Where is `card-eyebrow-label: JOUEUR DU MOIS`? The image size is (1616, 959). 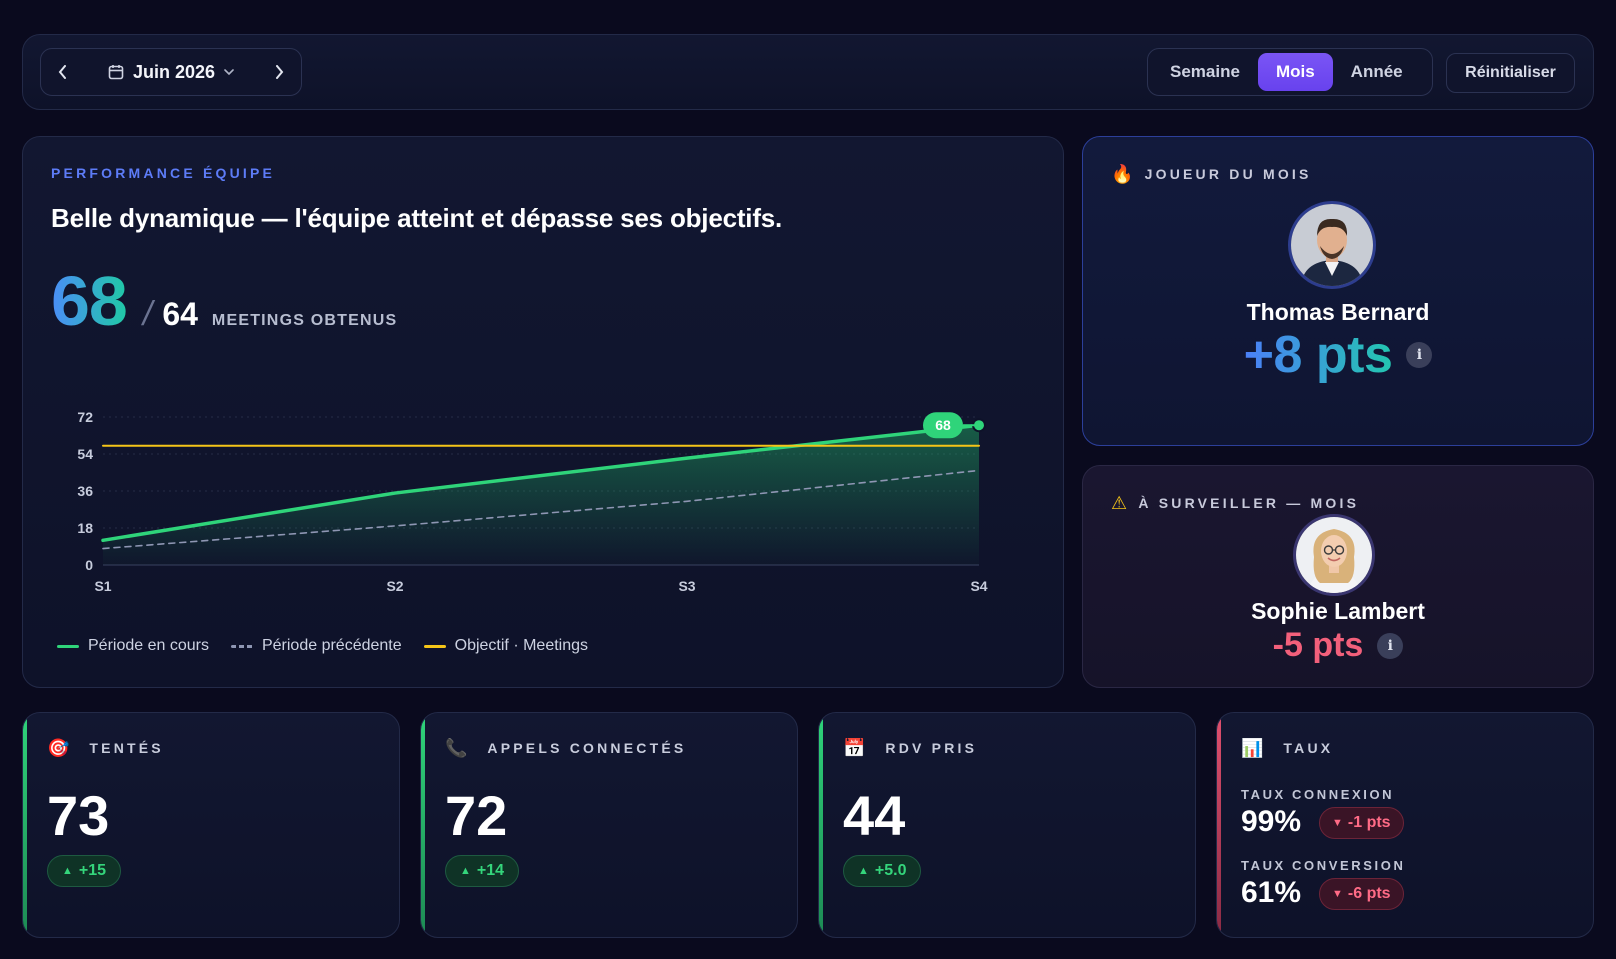
card-eyebrow-label: JOUEUR DU MOIS is located at coordinates (1228, 174).